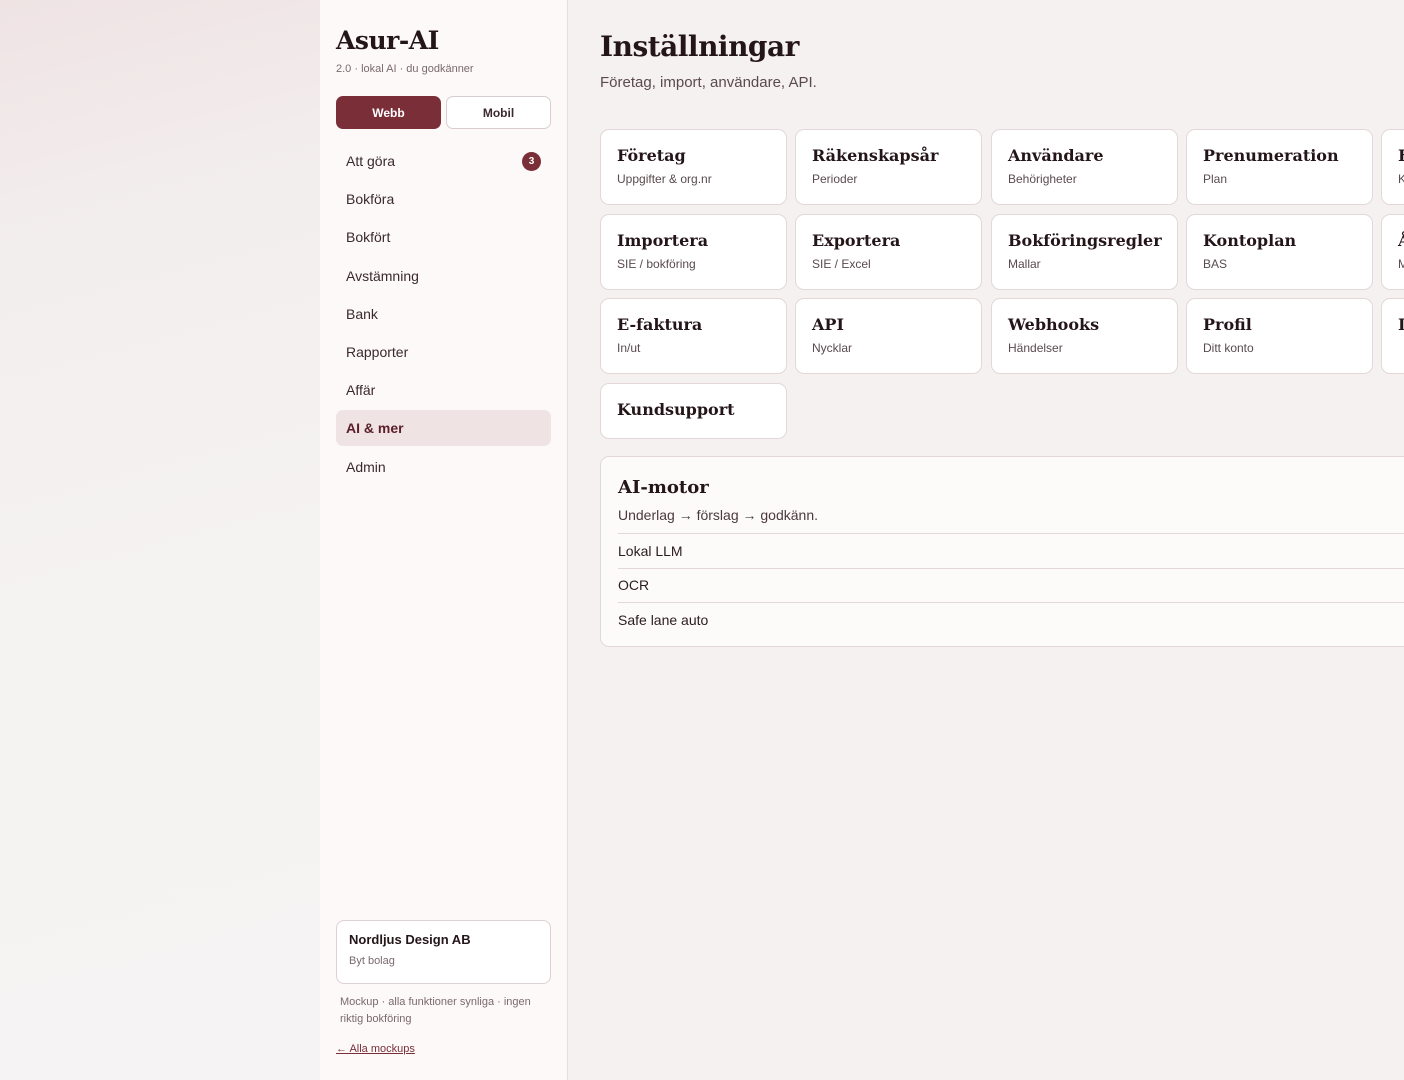  I want to click on sidebar-item-att-gora: Att göra 3, so click(443, 161).